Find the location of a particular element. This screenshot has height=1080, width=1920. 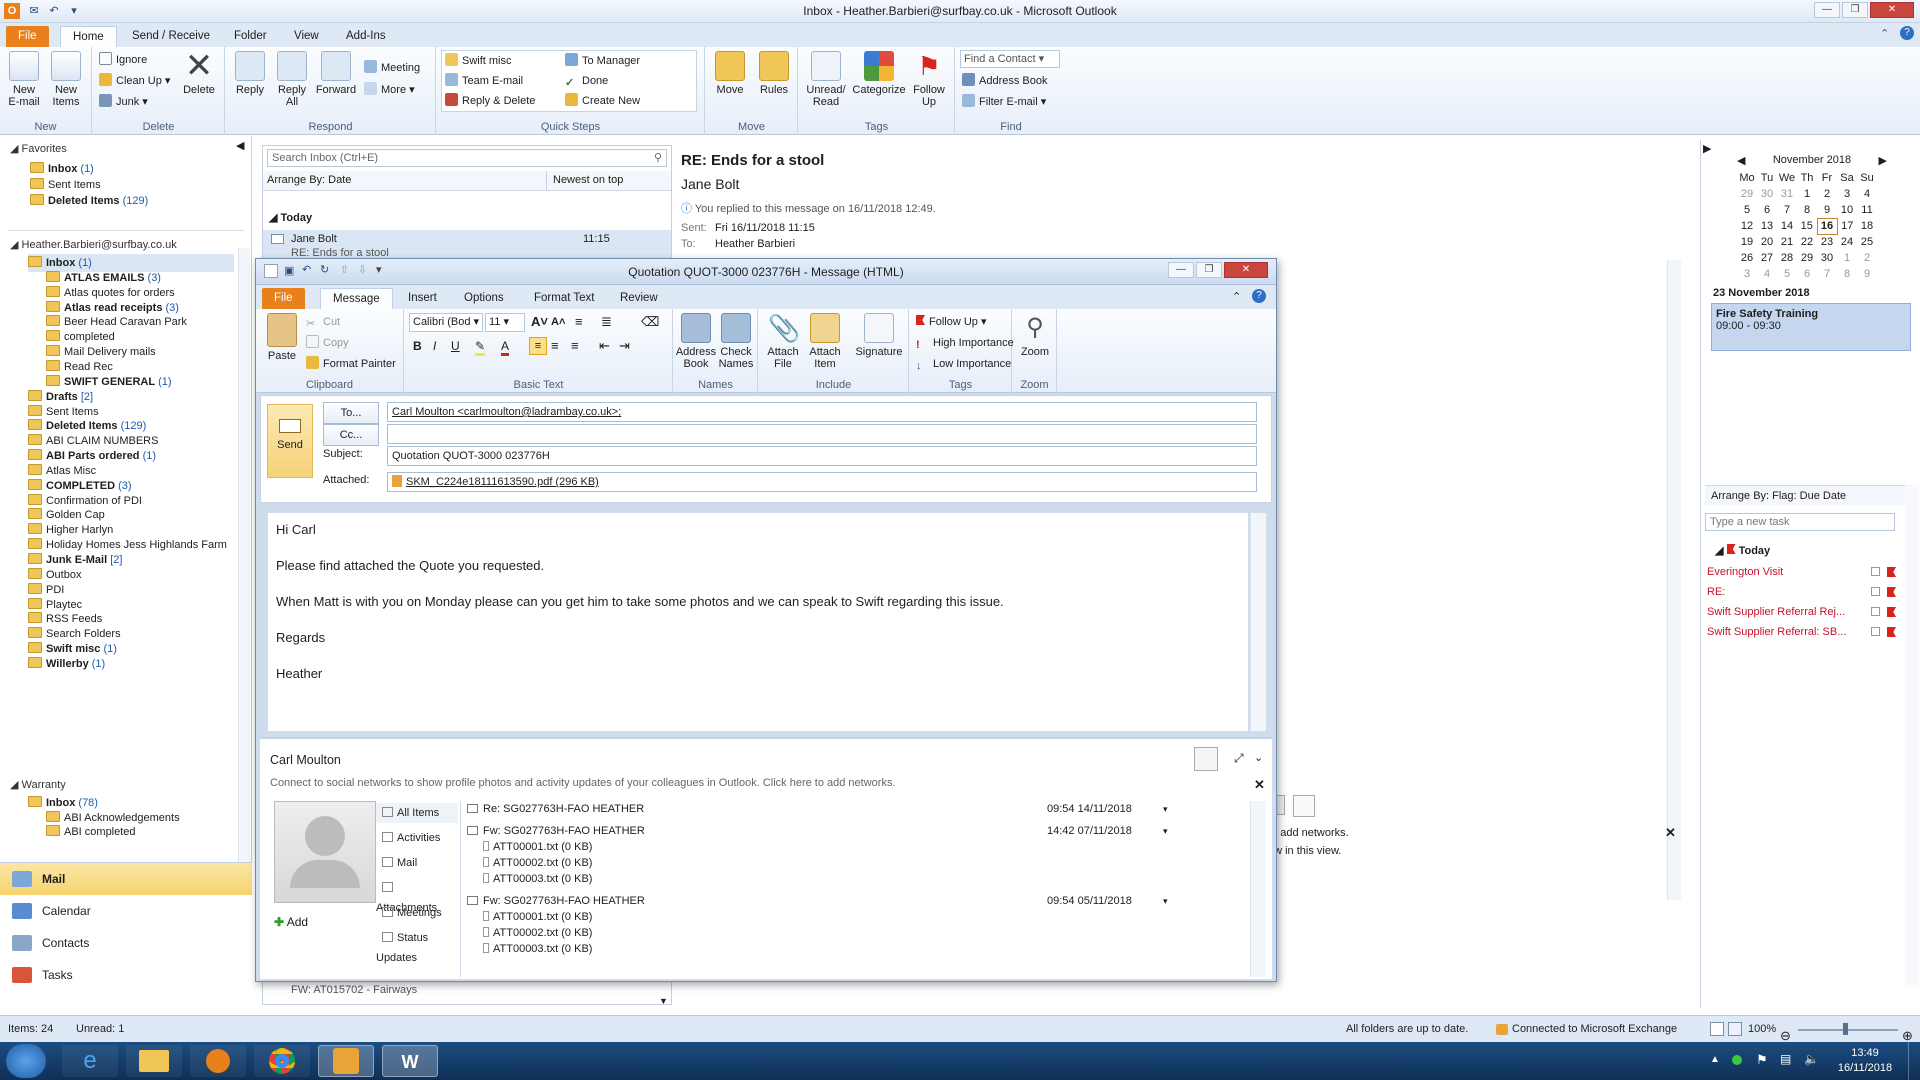

quick-step-team-email: Team E-mail is located at coordinates (484, 81).